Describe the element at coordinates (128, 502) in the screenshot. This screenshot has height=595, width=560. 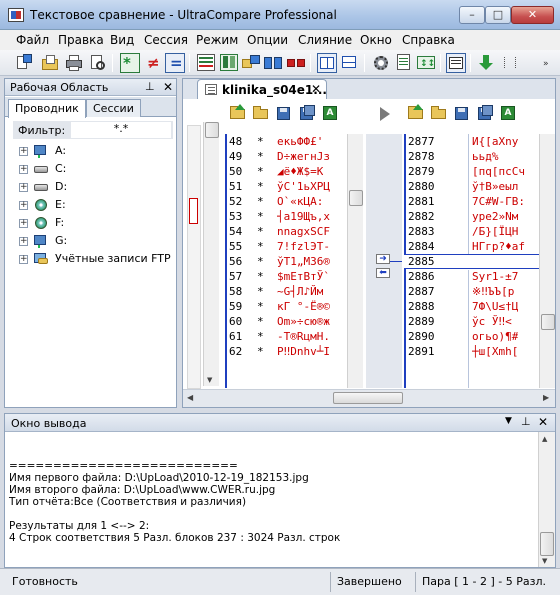
I see `output-line: Тип отчёта:Все (Соответствия и различия)` at that location.